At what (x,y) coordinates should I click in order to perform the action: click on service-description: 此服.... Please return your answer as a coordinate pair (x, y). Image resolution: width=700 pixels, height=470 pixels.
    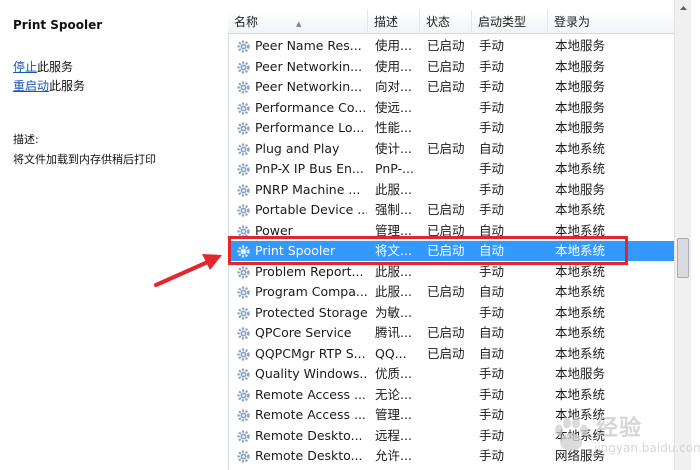
    Looking at the image, I should click on (393, 291).